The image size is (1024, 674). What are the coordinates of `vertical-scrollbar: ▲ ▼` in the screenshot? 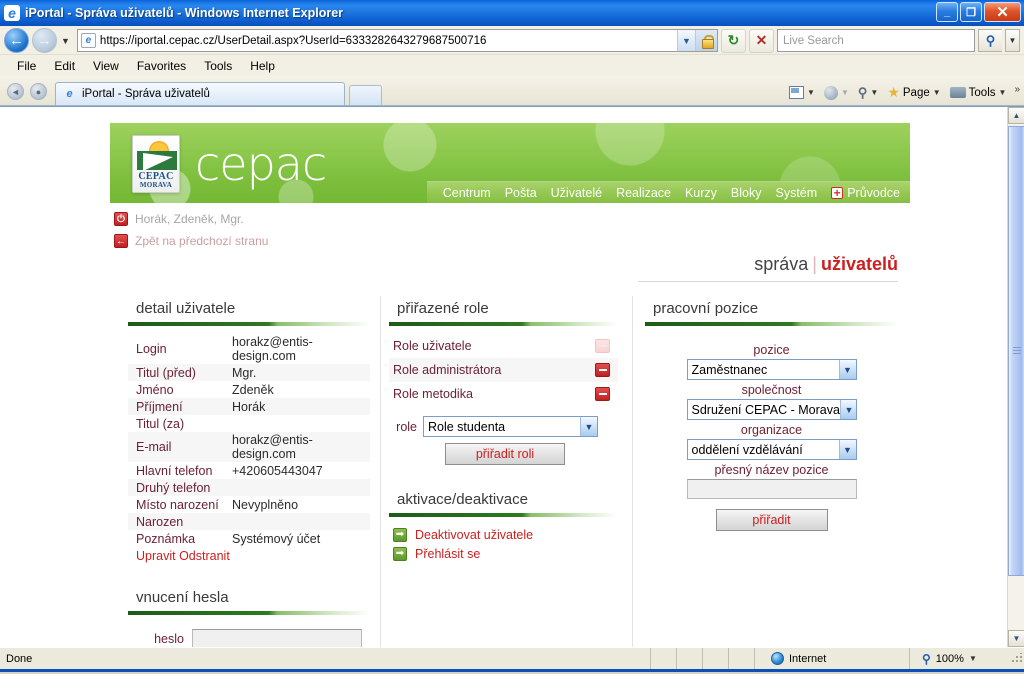 It's located at (1015, 377).